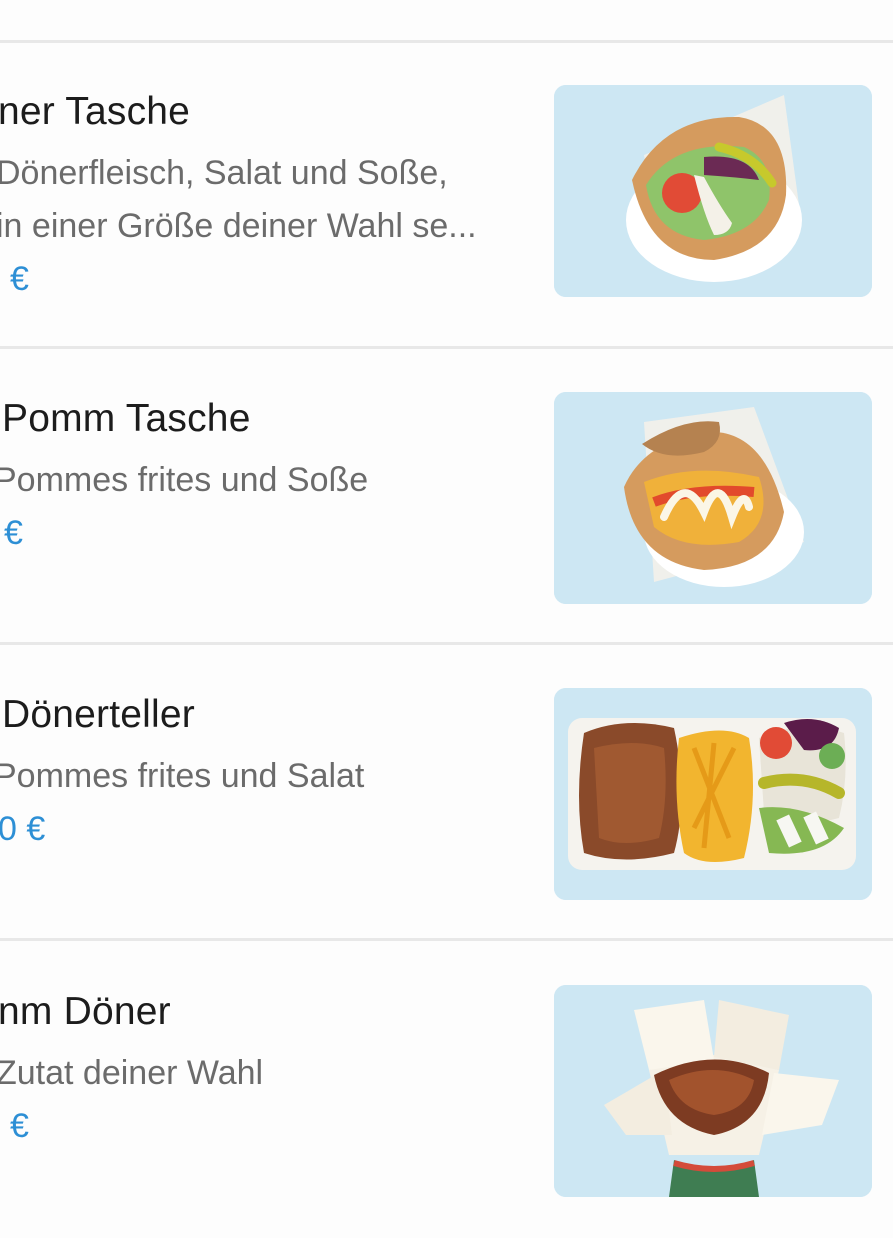 This screenshot has height=1238, width=893. What do you see at coordinates (713, 498) in the screenshot?
I see `pomm-tasche-photo` at bounding box center [713, 498].